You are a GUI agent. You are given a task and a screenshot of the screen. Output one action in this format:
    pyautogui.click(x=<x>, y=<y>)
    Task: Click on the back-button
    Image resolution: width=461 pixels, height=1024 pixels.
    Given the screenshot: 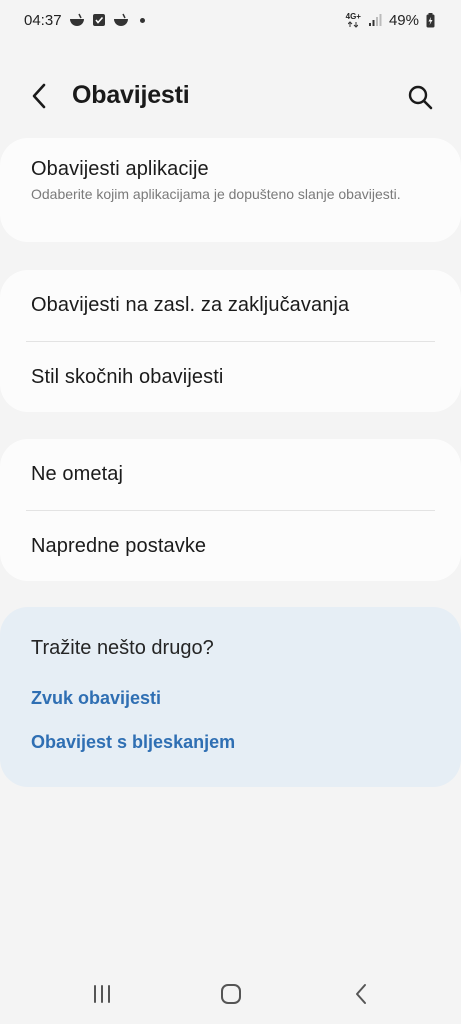 What is the action you would take?
    pyautogui.click(x=40, y=96)
    